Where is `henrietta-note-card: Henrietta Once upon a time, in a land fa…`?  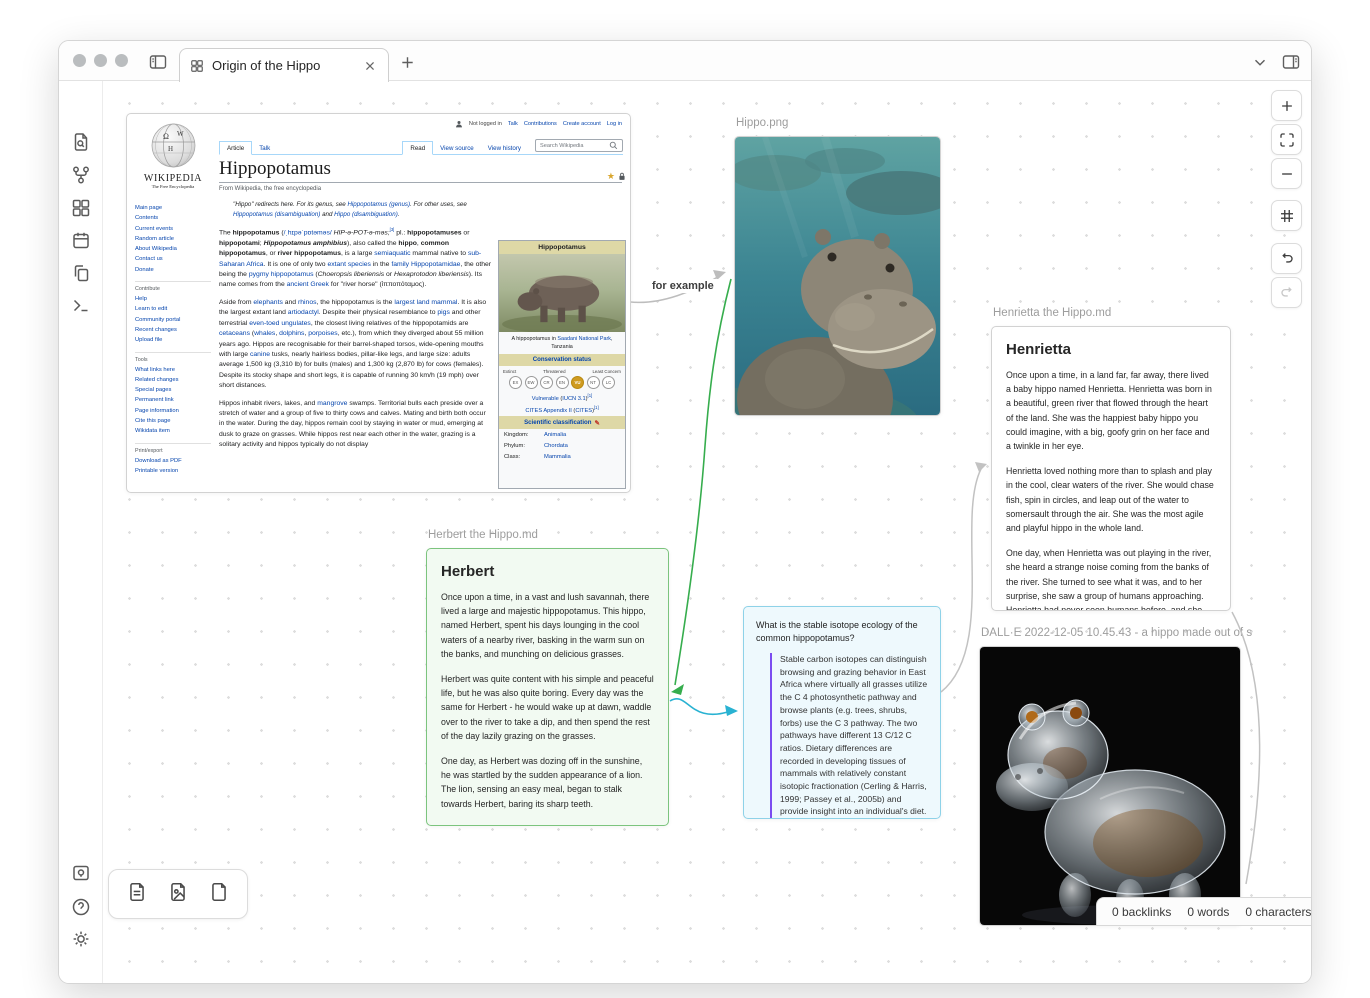
henrietta-note-card: Henrietta Once upon a time, in a land fa… is located at coordinates (1111, 468).